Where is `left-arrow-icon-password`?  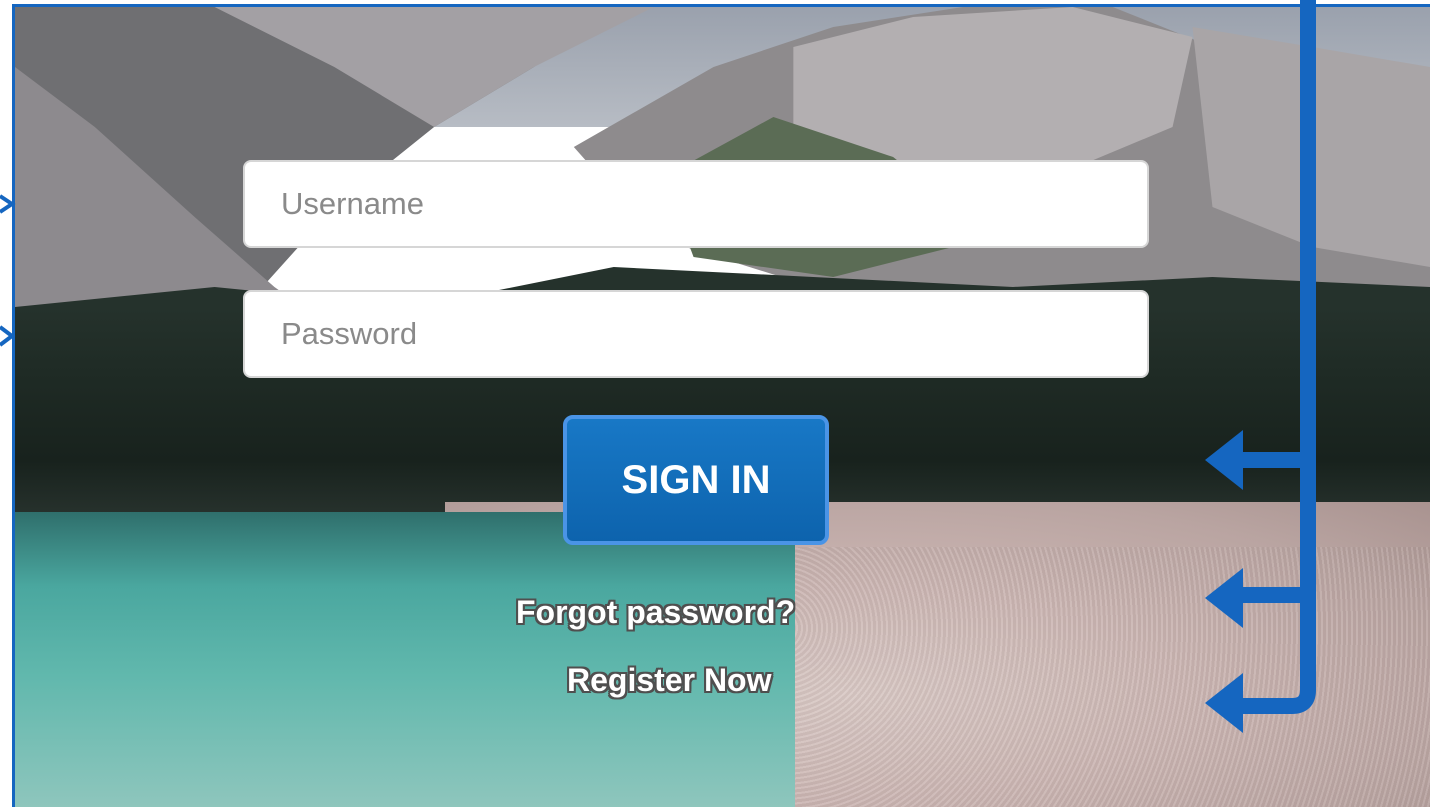
left-arrow-icon-password is located at coordinates (8, 336).